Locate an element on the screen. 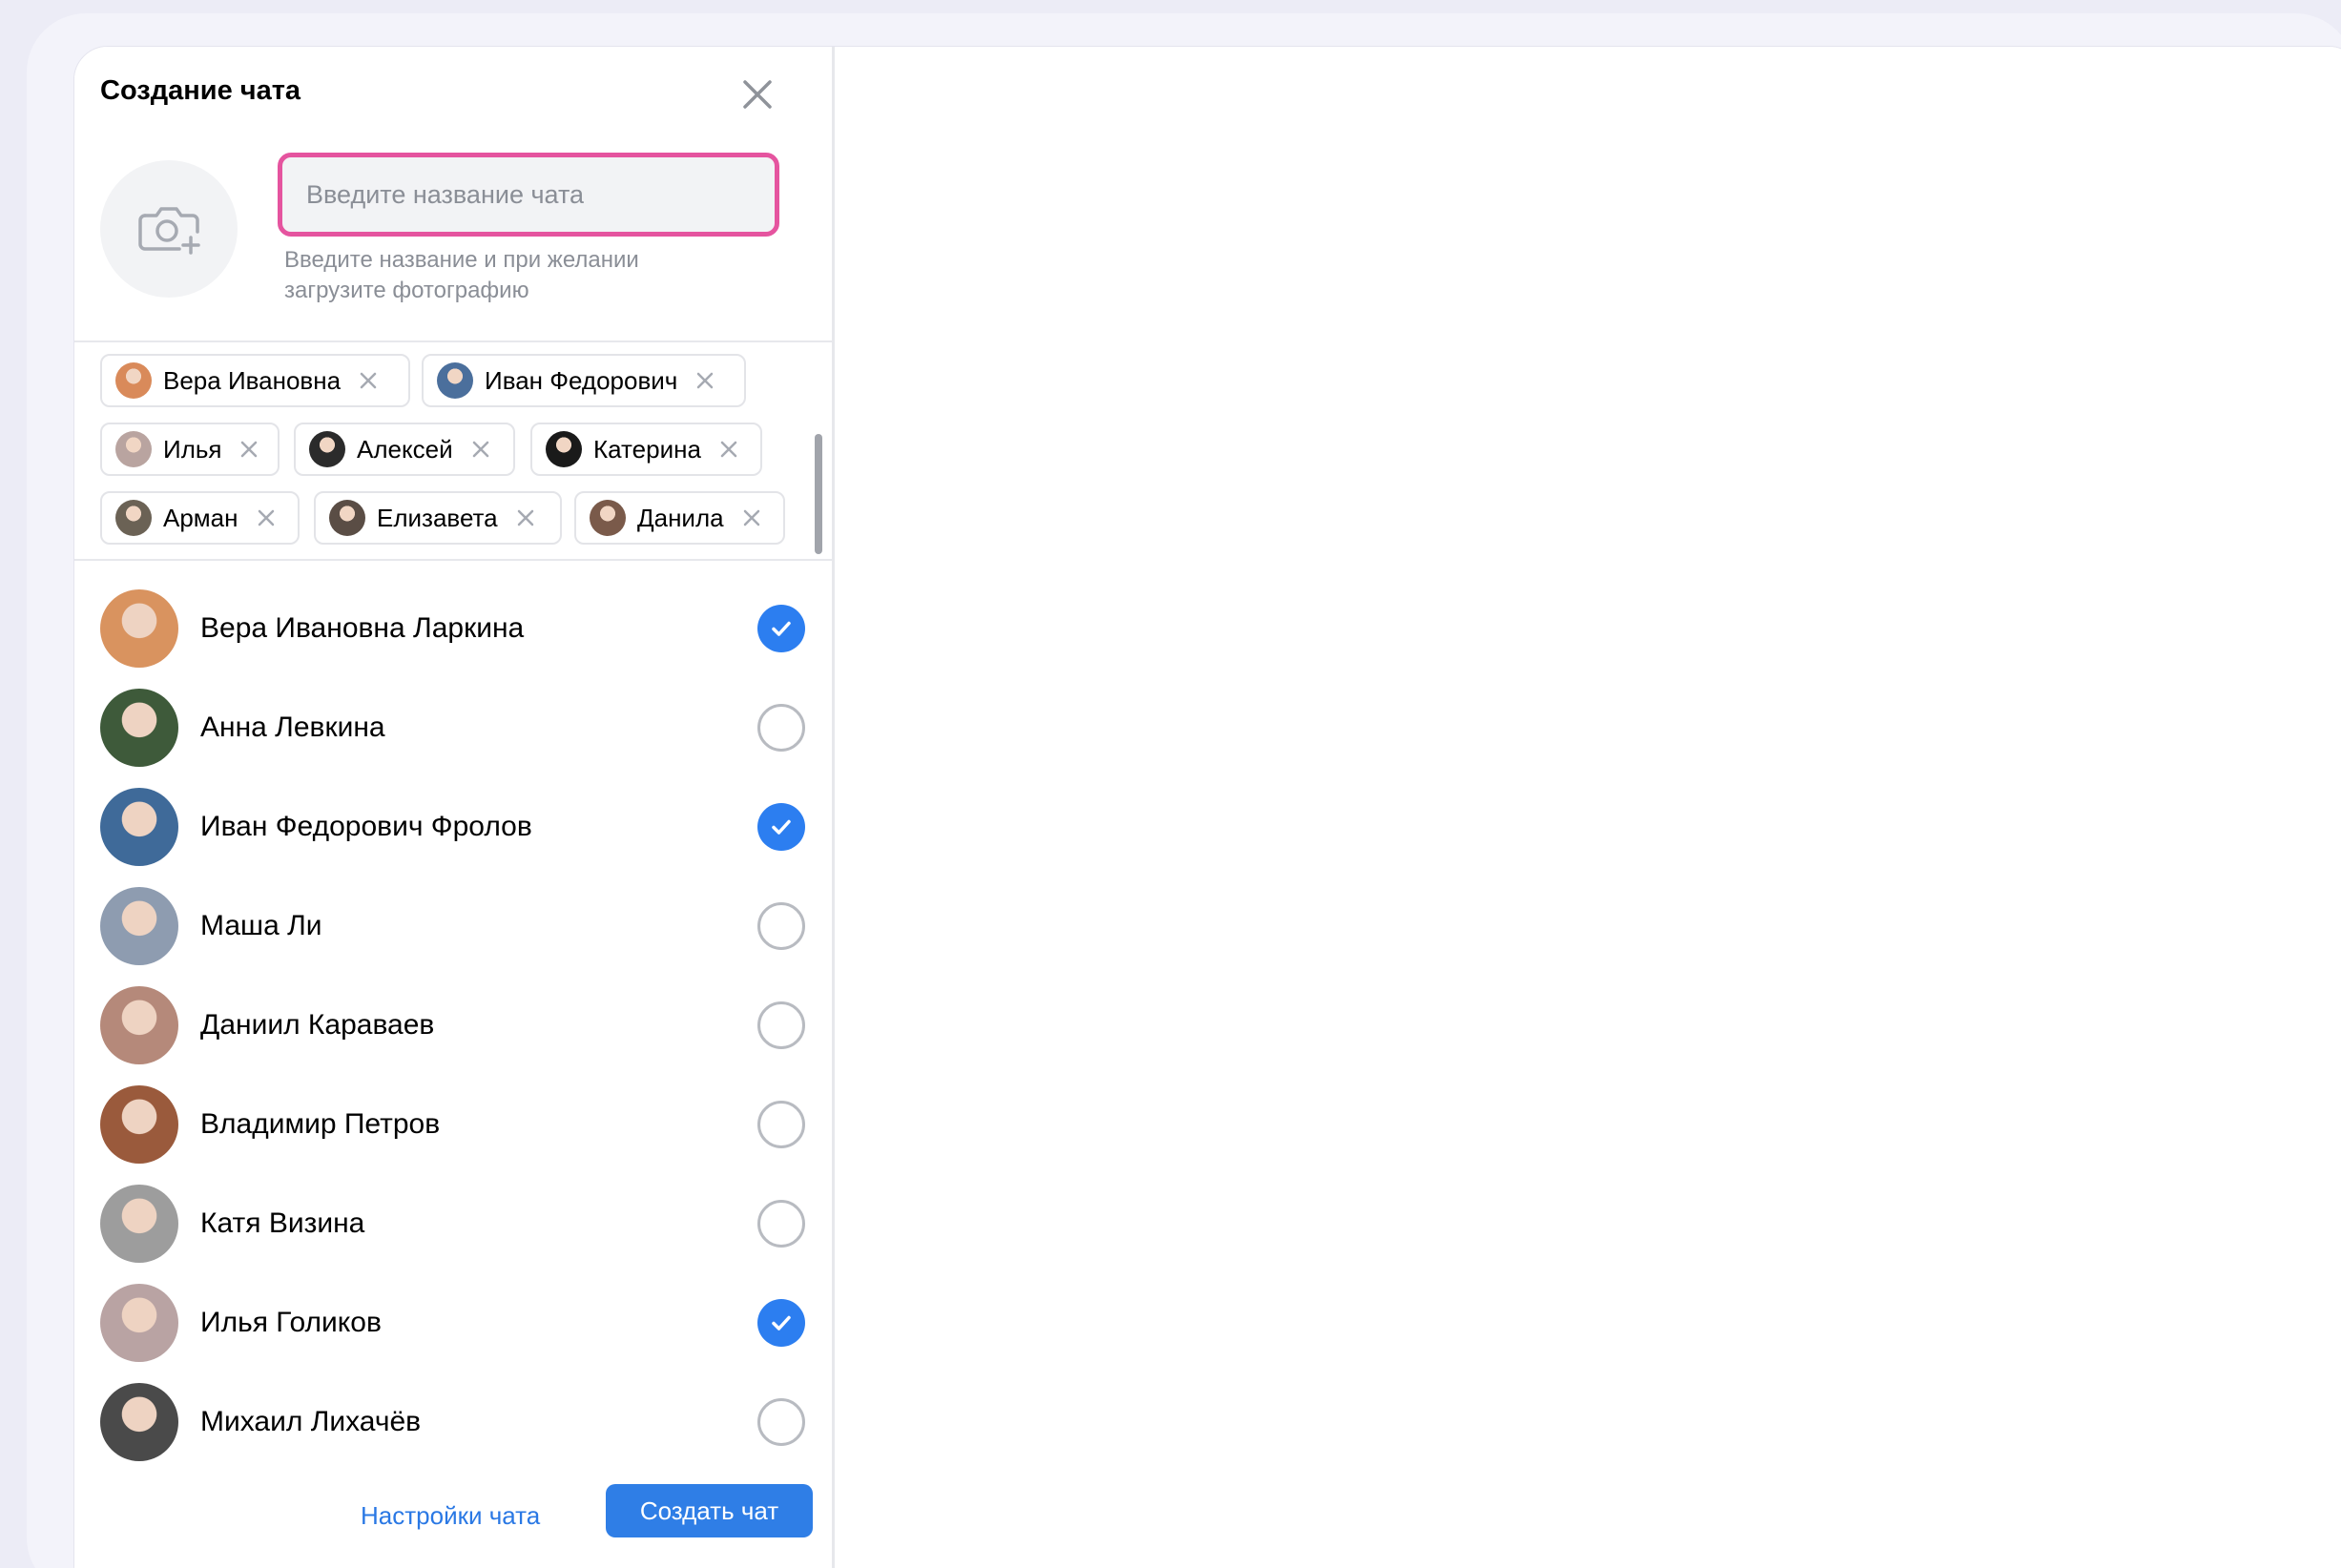 This screenshot has height=1568, width=2341. chat-name-input is located at coordinates (528, 194).